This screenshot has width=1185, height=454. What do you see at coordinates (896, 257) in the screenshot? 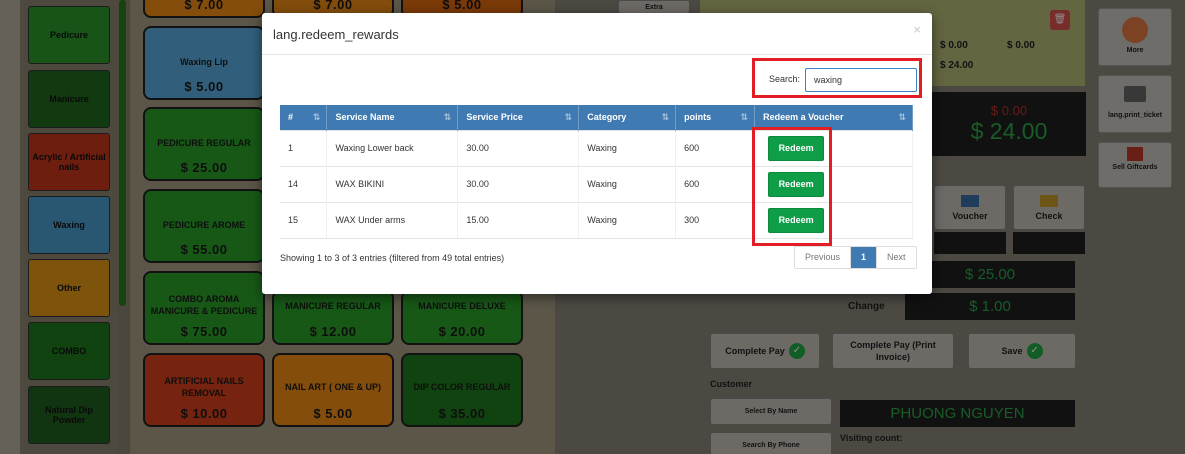
I see `pager-next: Next` at bounding box center [896, 257].